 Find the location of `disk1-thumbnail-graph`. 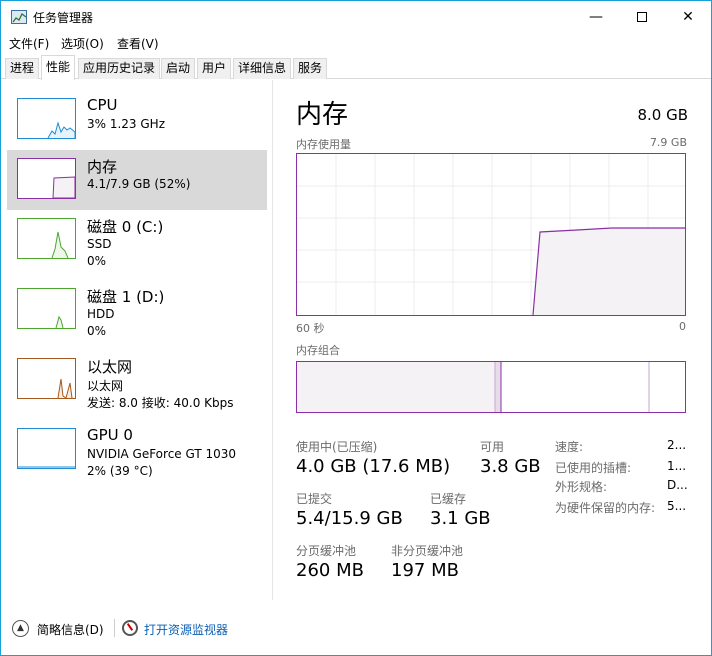

disk1-thumbnail-graph is located at coordinates (46, 308).